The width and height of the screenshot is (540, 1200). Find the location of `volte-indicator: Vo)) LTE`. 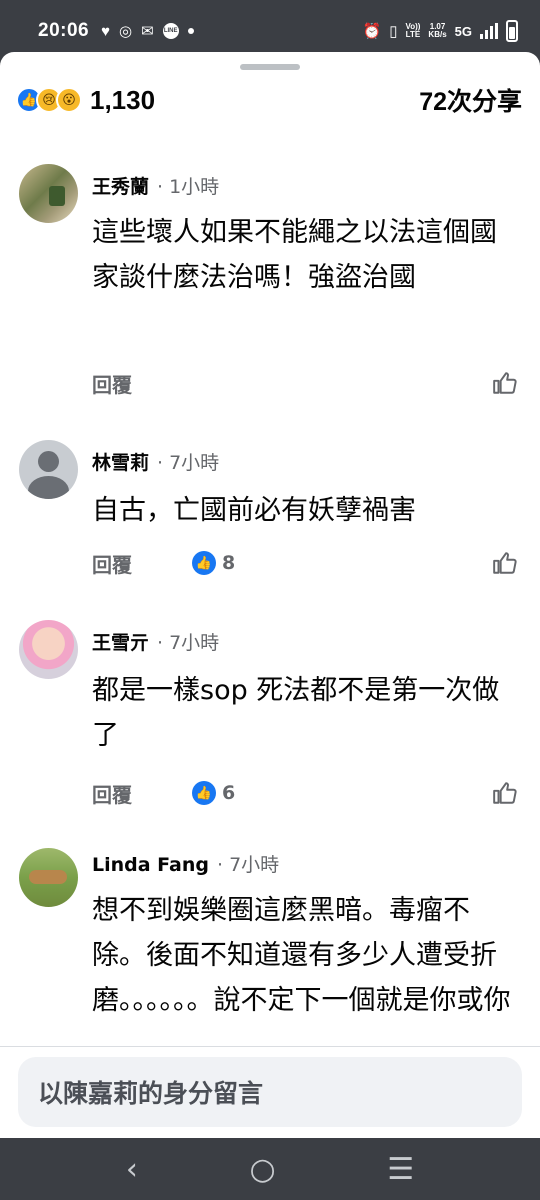

volte-indicator: Vo)) LTE is located at coordinates (412, 31).